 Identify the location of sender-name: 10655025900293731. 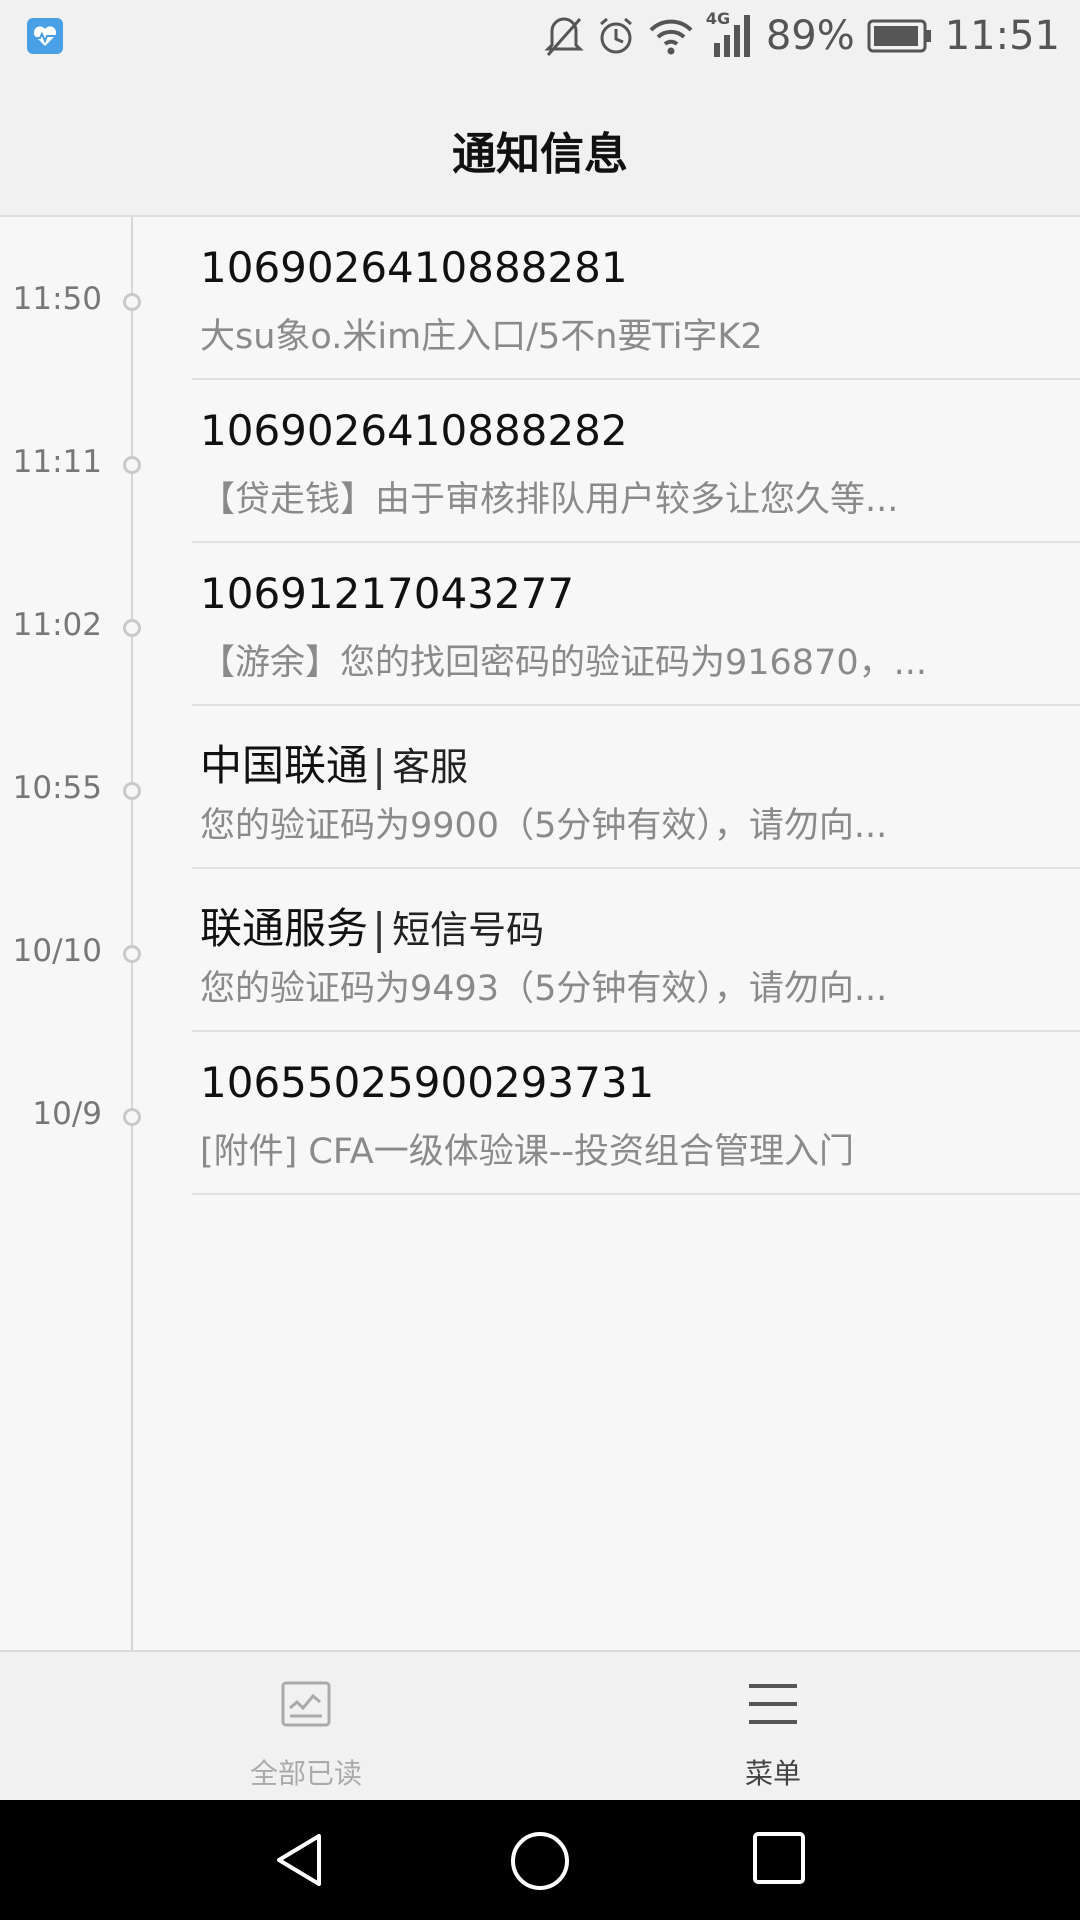
(427, 1082).